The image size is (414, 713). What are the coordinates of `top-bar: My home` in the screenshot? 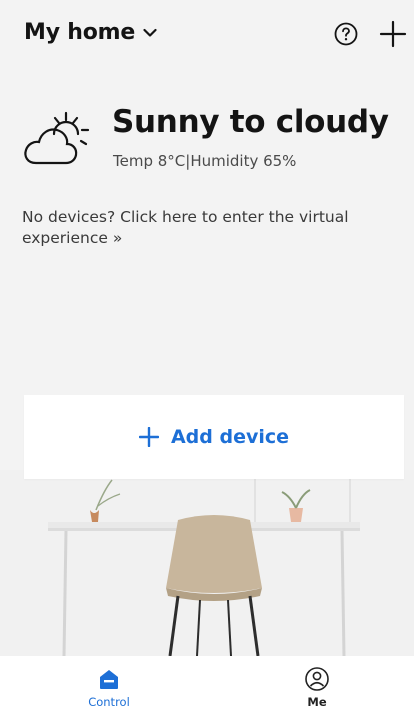 It's located at (207, 35).